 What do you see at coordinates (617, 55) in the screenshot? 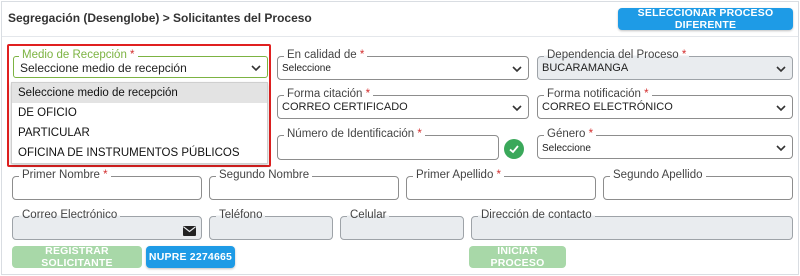
I see `dependencia-label: Dependencia del Proceso *` at bounding box center [617, 55].